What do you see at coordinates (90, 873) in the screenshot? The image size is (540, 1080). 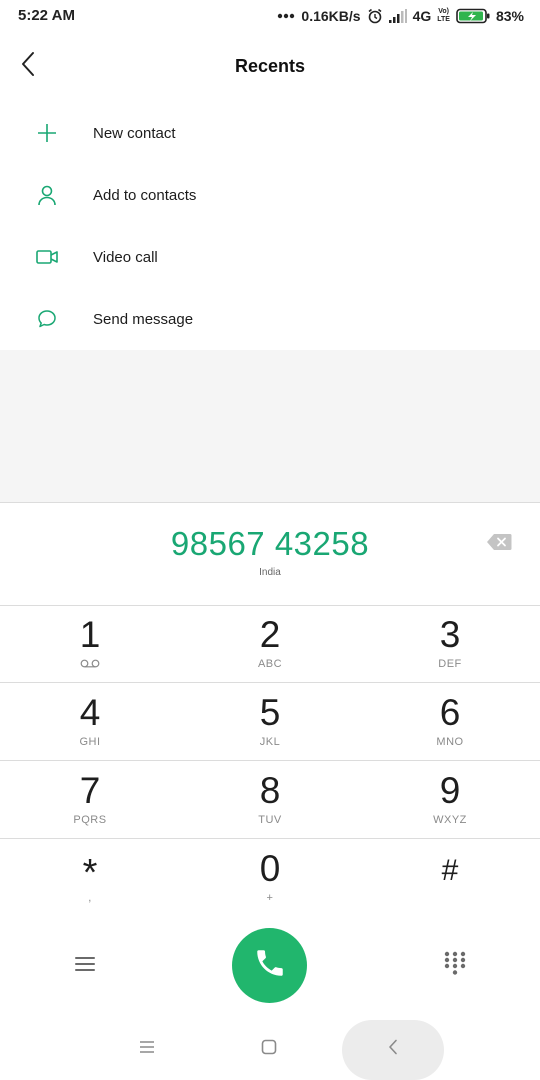 I see `key-digit: *` at bounding box center [90, 873].